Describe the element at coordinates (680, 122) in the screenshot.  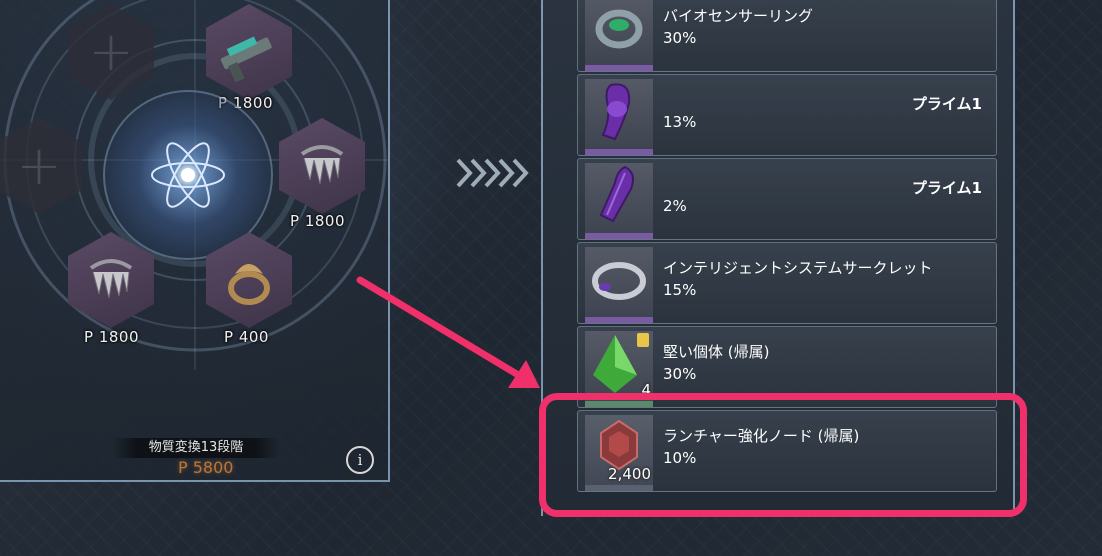
I see `item-percent: 13%` at that location.